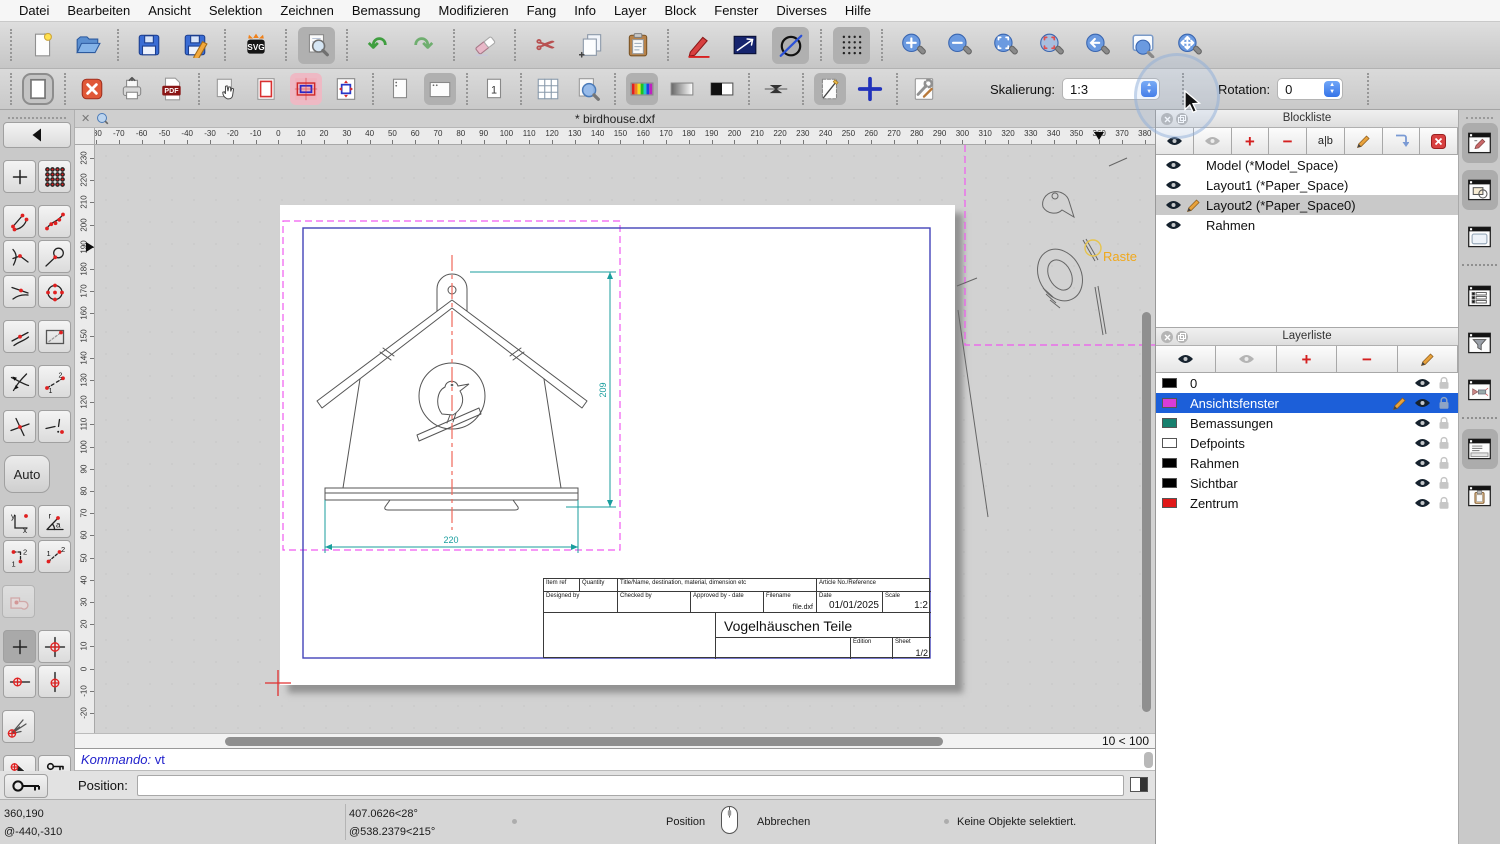  What do you see at coordinates (37, 115) in the screenshot?
I see `toolbar-handle` at bounding box center [37, 115].